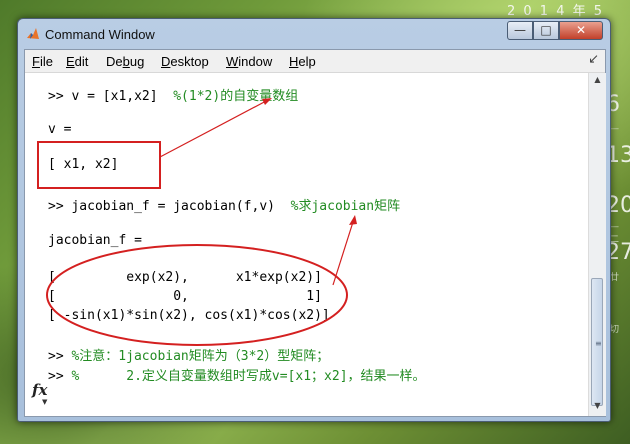 Image resolution: width=630 pixels, height=444 pixels. What do you see at coordinates (185, 296) in the screenshot?
I see `matrix-row: [ 0, 1]` at bounding box center [185, 296].